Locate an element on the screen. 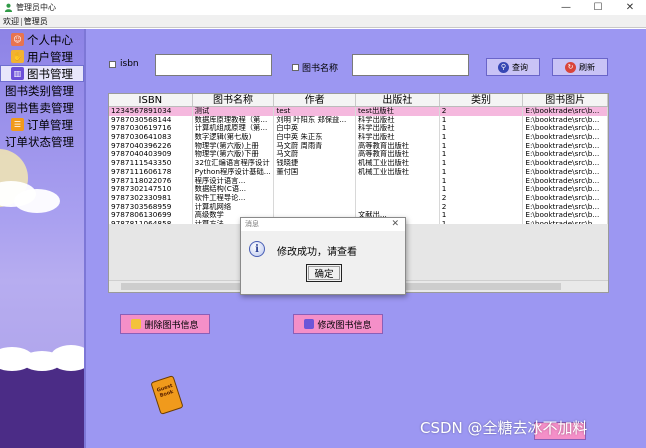  cell-isbn: 1234567891034 is located at coordinates (151, 111).